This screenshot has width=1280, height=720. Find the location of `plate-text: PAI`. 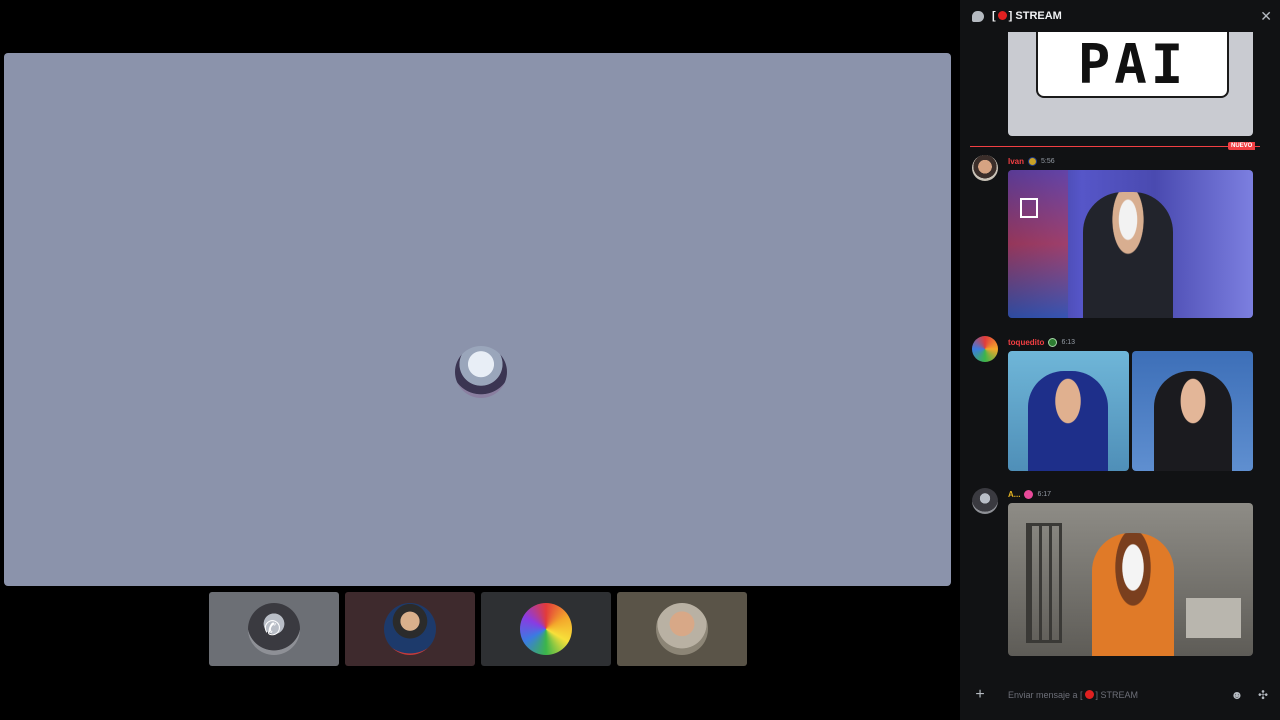

plate-text: PAI is located at coordinates (1132, 65).